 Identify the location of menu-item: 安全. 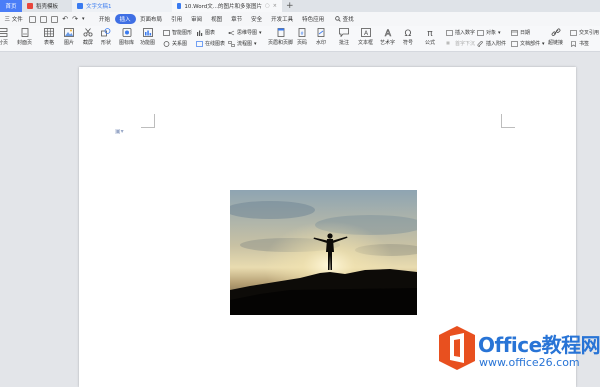
(257, 19).